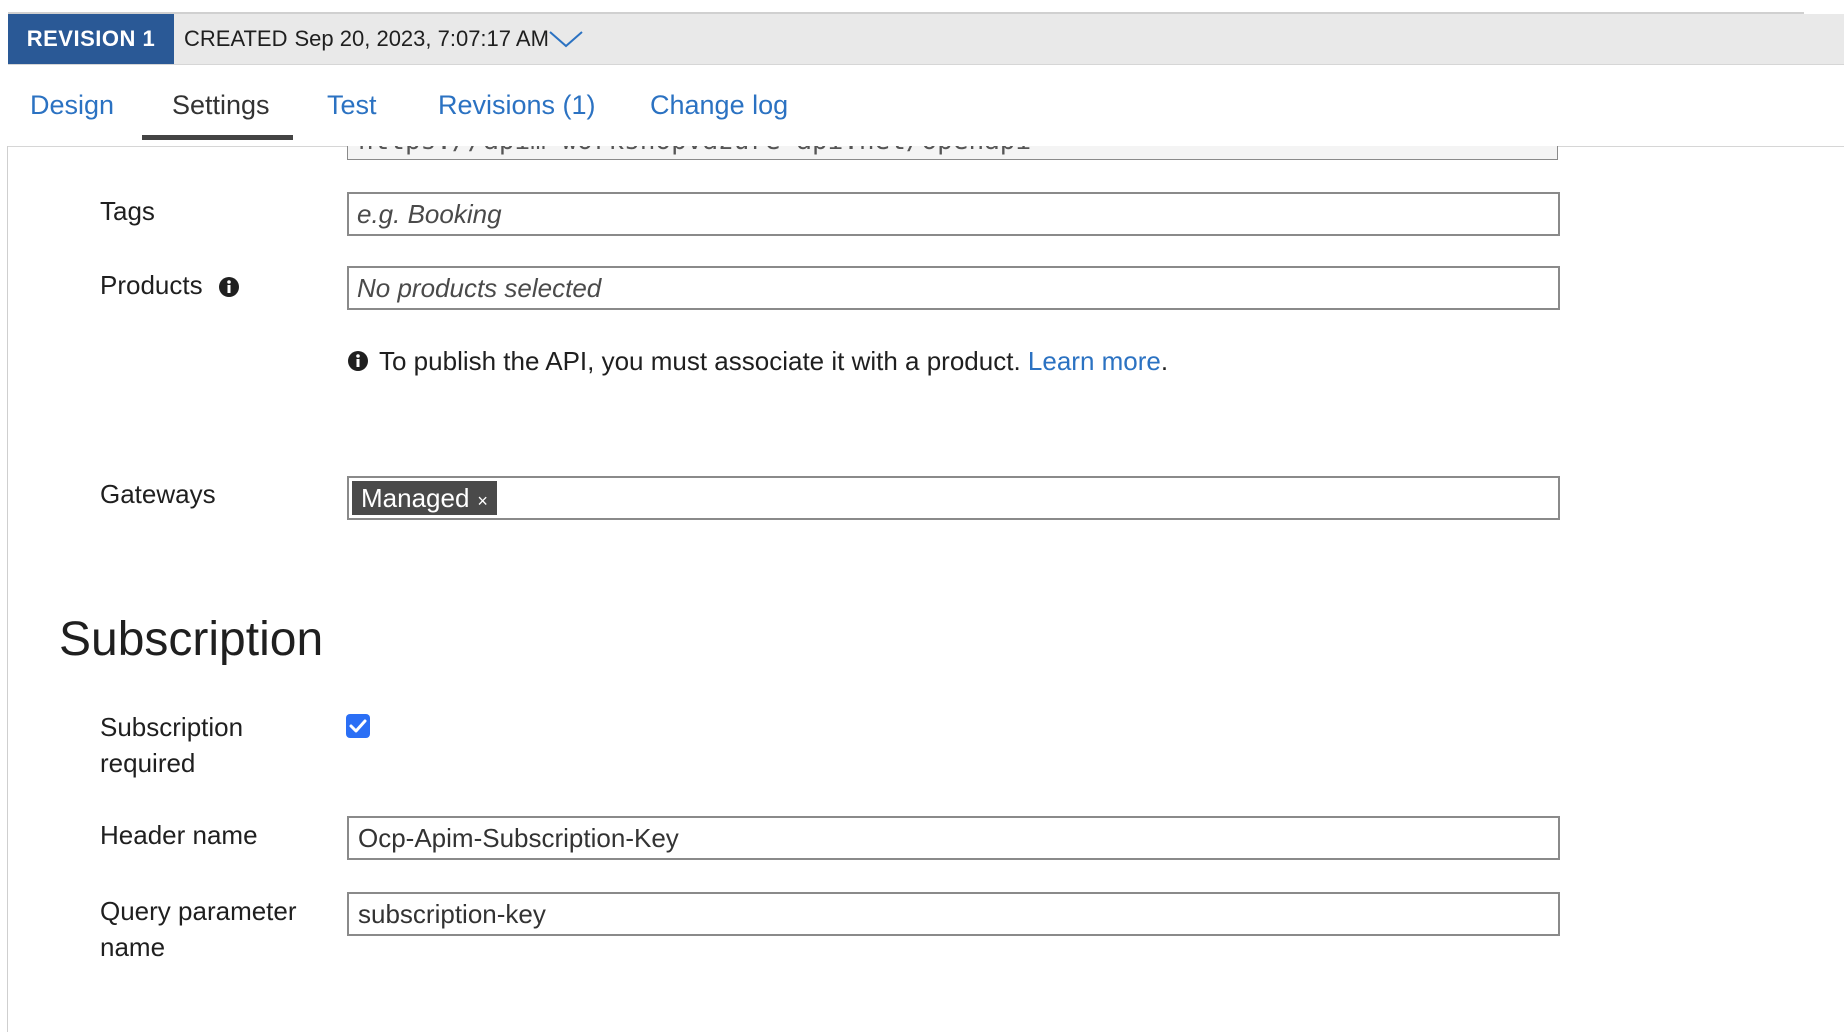 The image size is (1844, 1032). Describe the element at coordinates (1094, 361) in the screenshot. I see `learn-more-link: Learn more` at that location.